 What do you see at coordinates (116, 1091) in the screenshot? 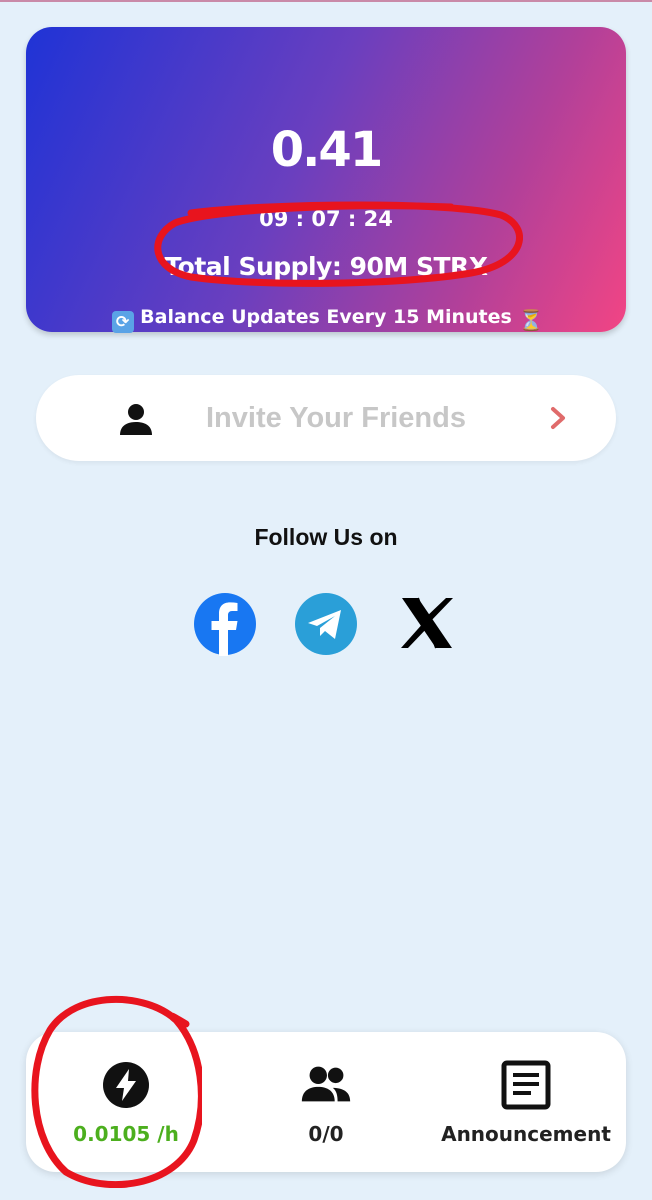
I see `red-annotation-circle-mining` at bounding box center [116, 1091].